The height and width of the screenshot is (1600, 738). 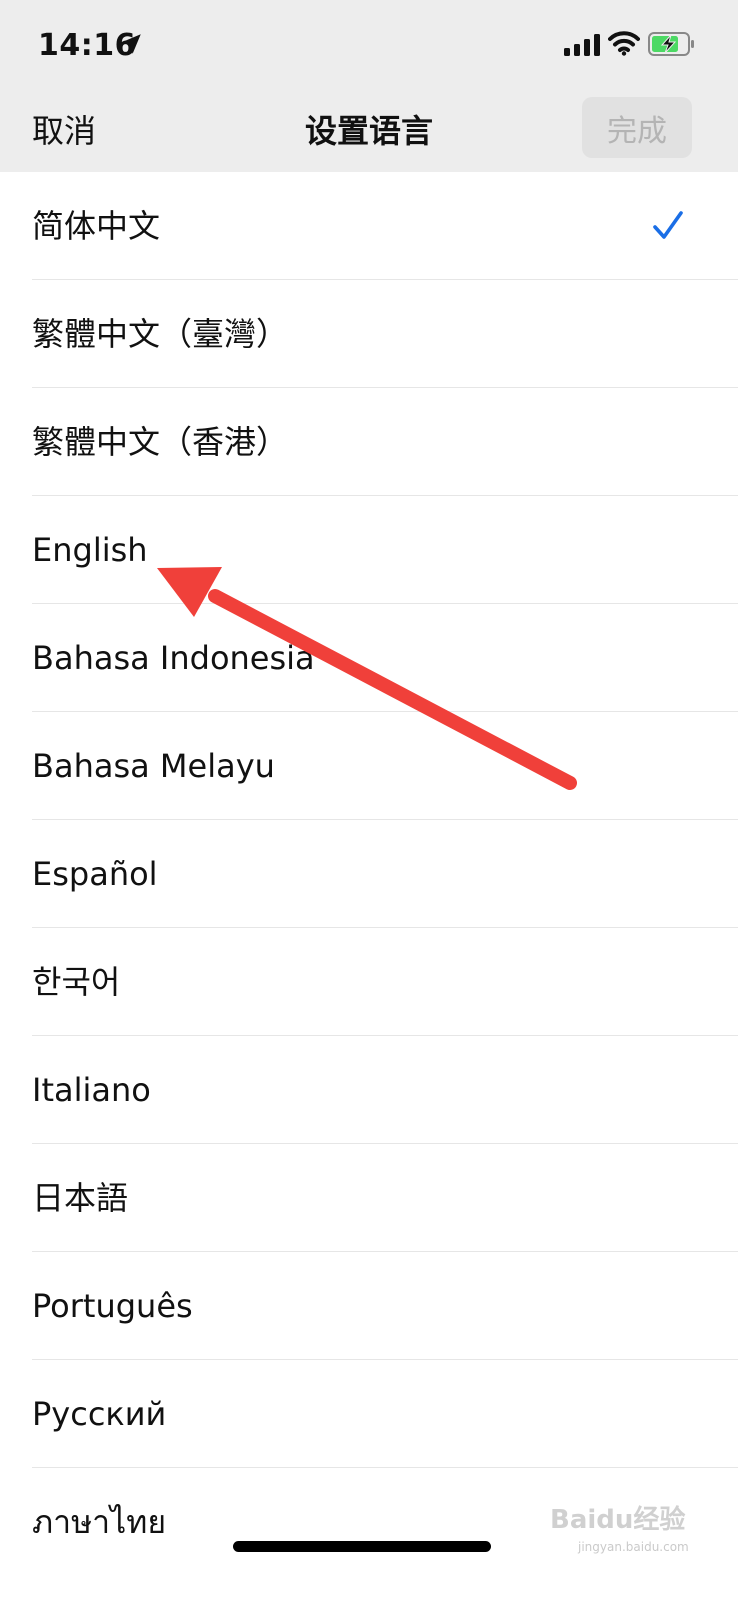 I want to click on language-item-russian: Русский, so click(x=369, y=1414).